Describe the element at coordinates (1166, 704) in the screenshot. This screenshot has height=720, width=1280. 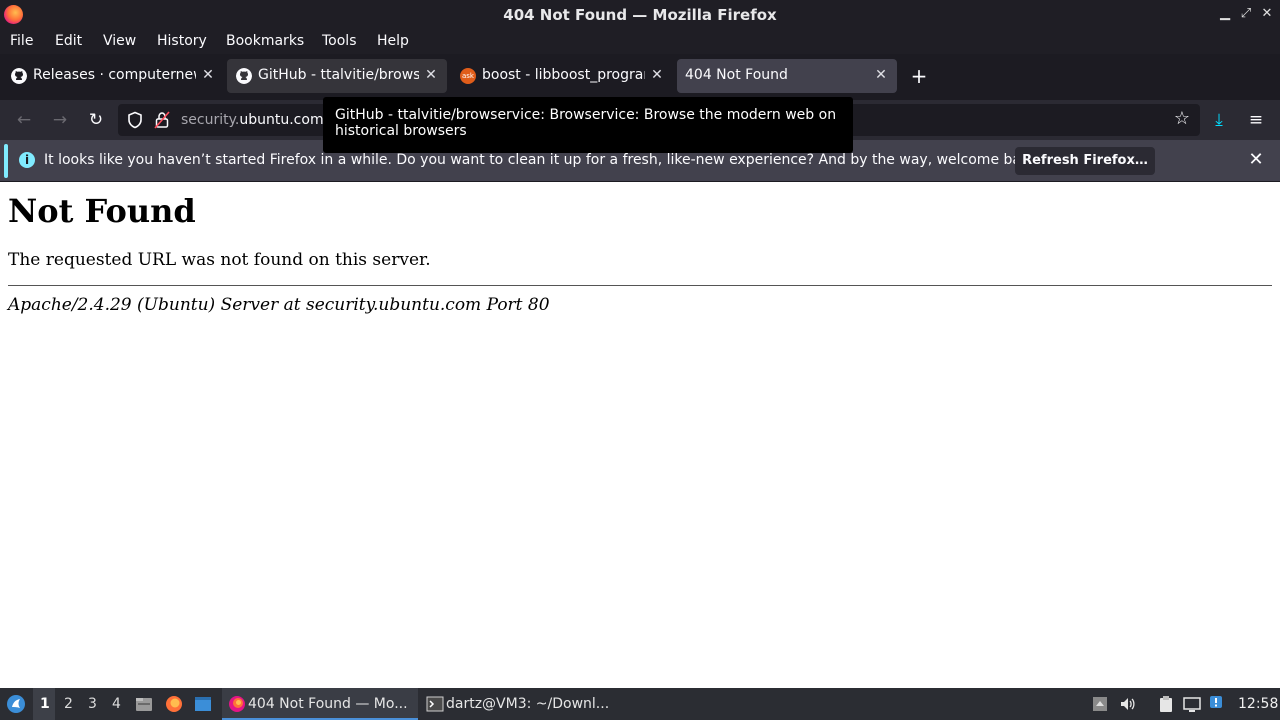
I see `clipboard-icon` at that location.